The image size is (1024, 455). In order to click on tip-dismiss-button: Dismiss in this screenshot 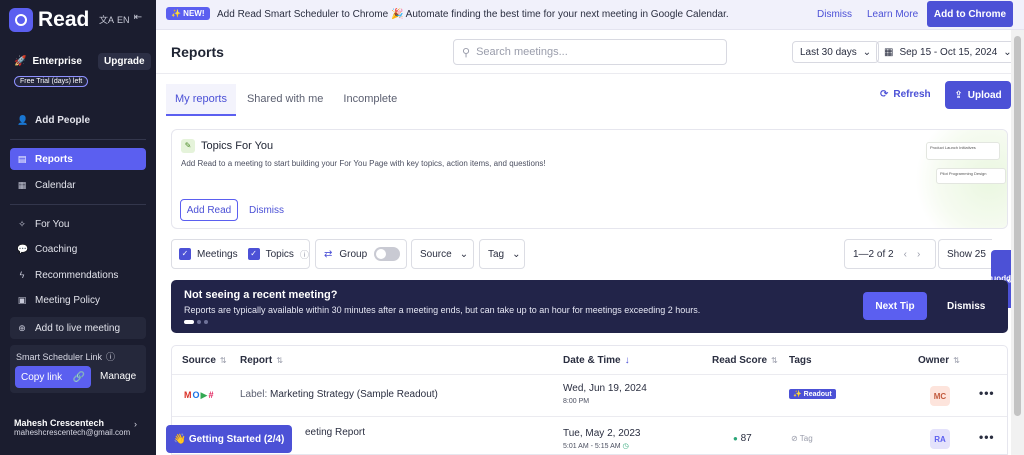, I will do `click(966, 306)`.